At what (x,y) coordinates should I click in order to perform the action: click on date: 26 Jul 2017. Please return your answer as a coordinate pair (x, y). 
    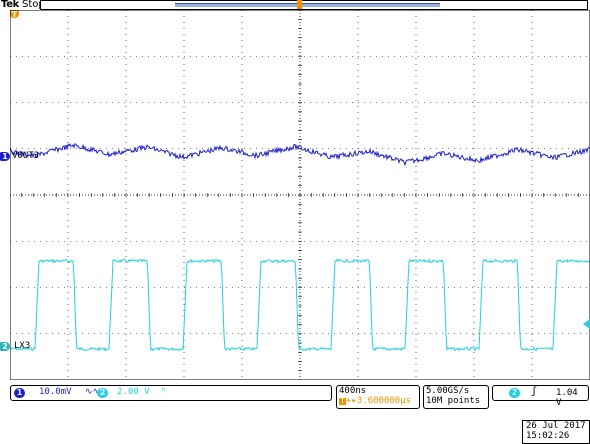
    Looking at the image, I should click on (556, 426).